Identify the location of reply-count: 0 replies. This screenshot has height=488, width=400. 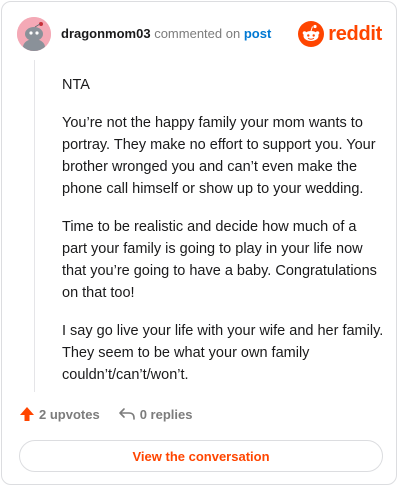
(166, 414).